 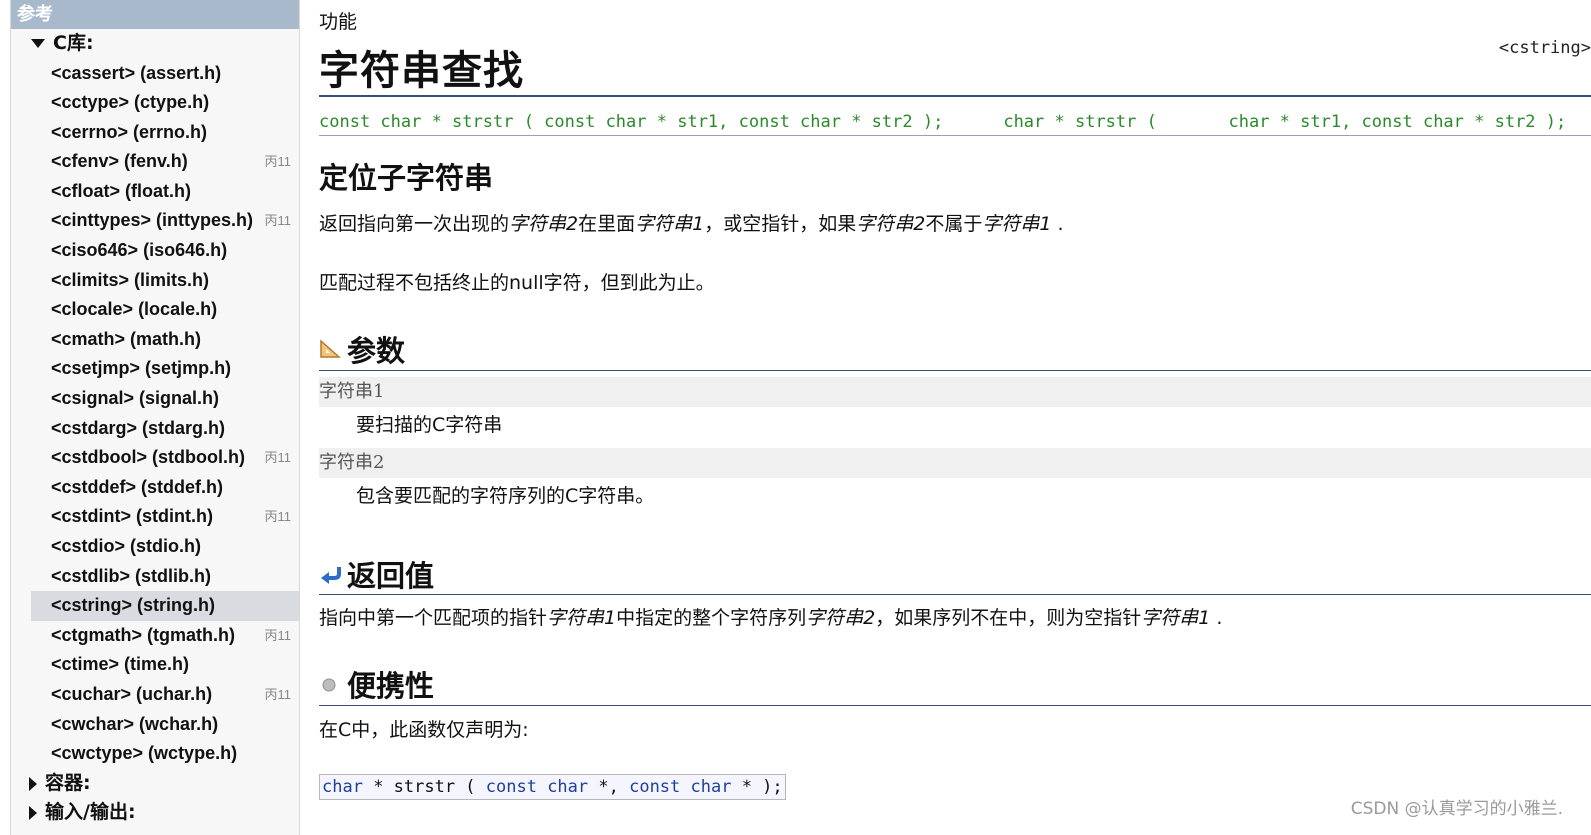 I want to click on sidebar-item: <cstdint> (stdint.h) 丙11, so click(x=155, y=517).